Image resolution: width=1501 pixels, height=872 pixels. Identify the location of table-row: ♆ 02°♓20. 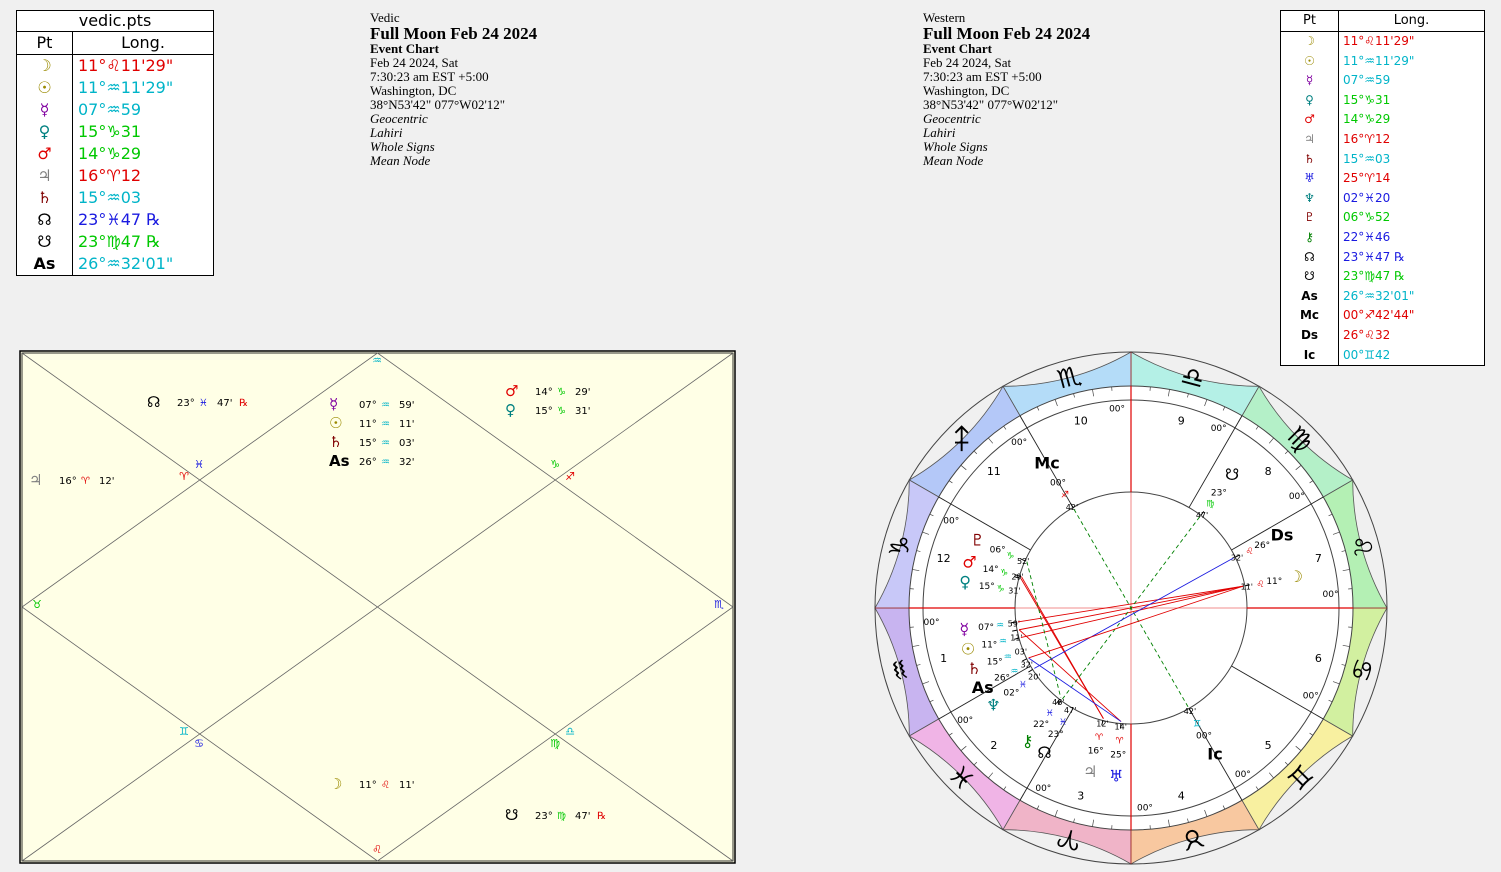
(1382, 198).